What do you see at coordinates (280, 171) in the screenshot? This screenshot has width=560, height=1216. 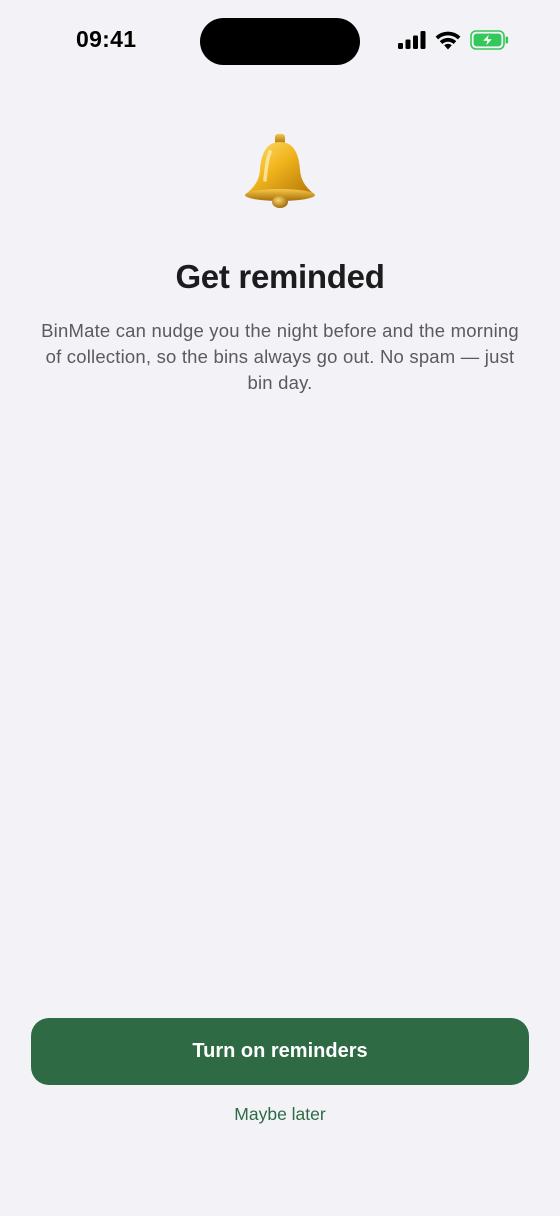 I see `bell-icon` at bounding box center [280, 171].